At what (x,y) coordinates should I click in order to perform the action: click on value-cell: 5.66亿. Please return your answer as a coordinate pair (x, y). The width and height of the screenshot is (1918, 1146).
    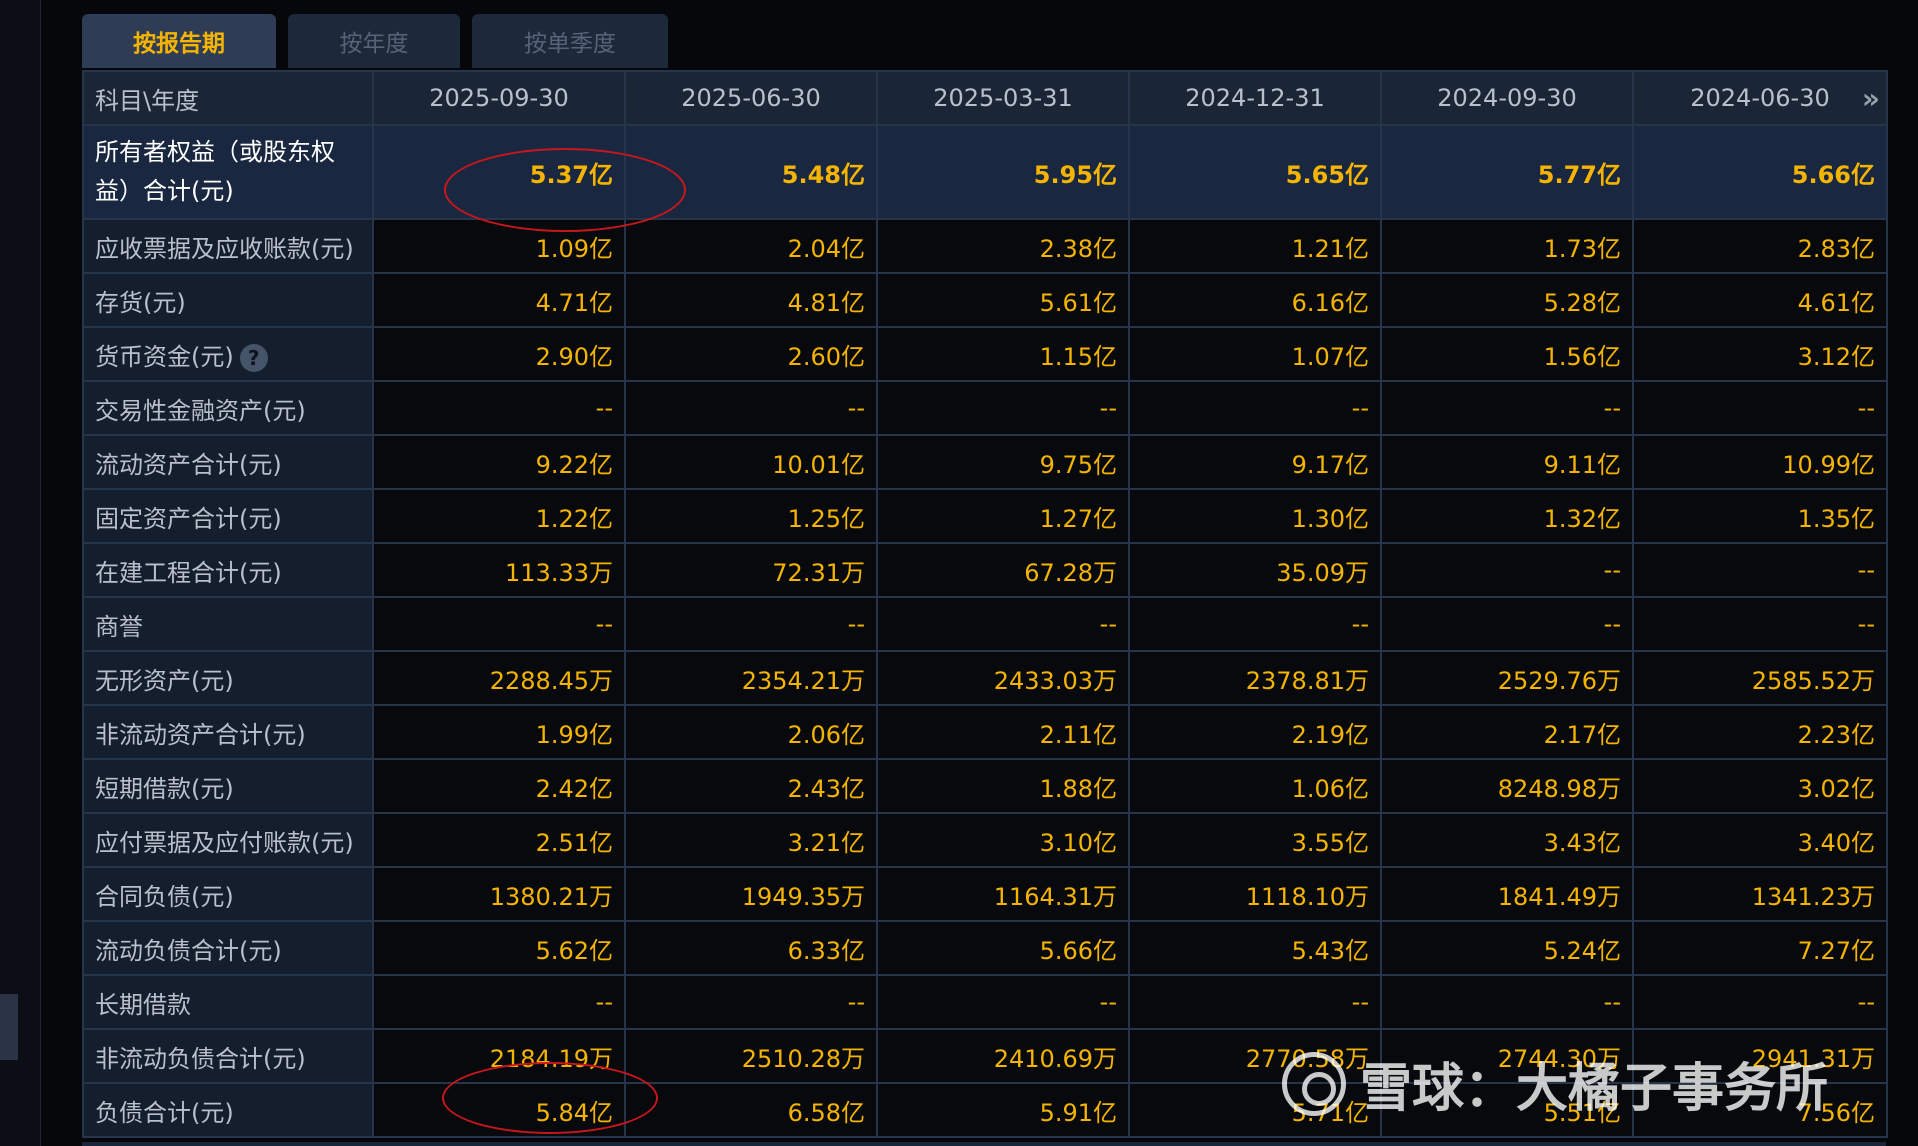
    Looking at the image, I should click on (1760, 172).